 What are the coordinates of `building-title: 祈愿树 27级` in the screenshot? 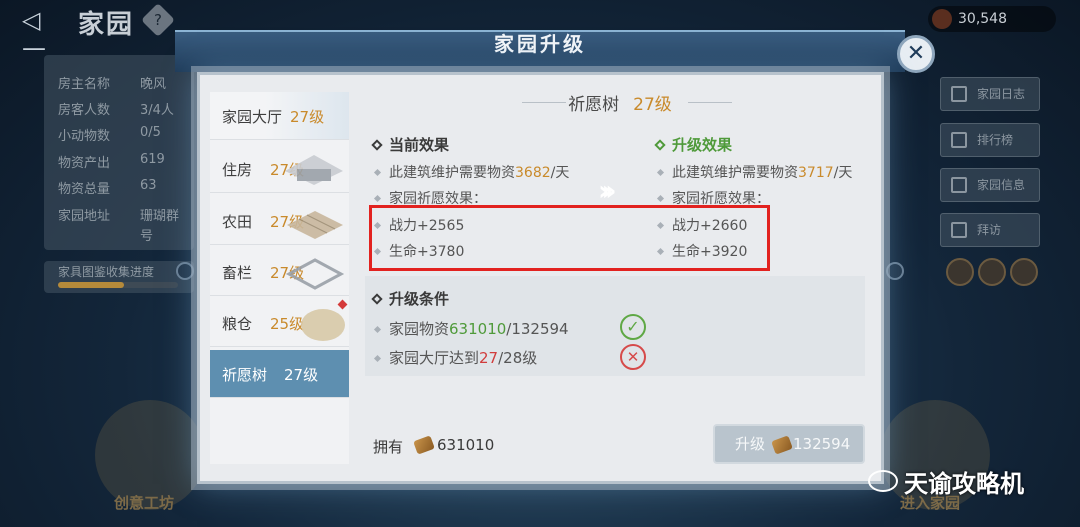 It's located at (620, 105).